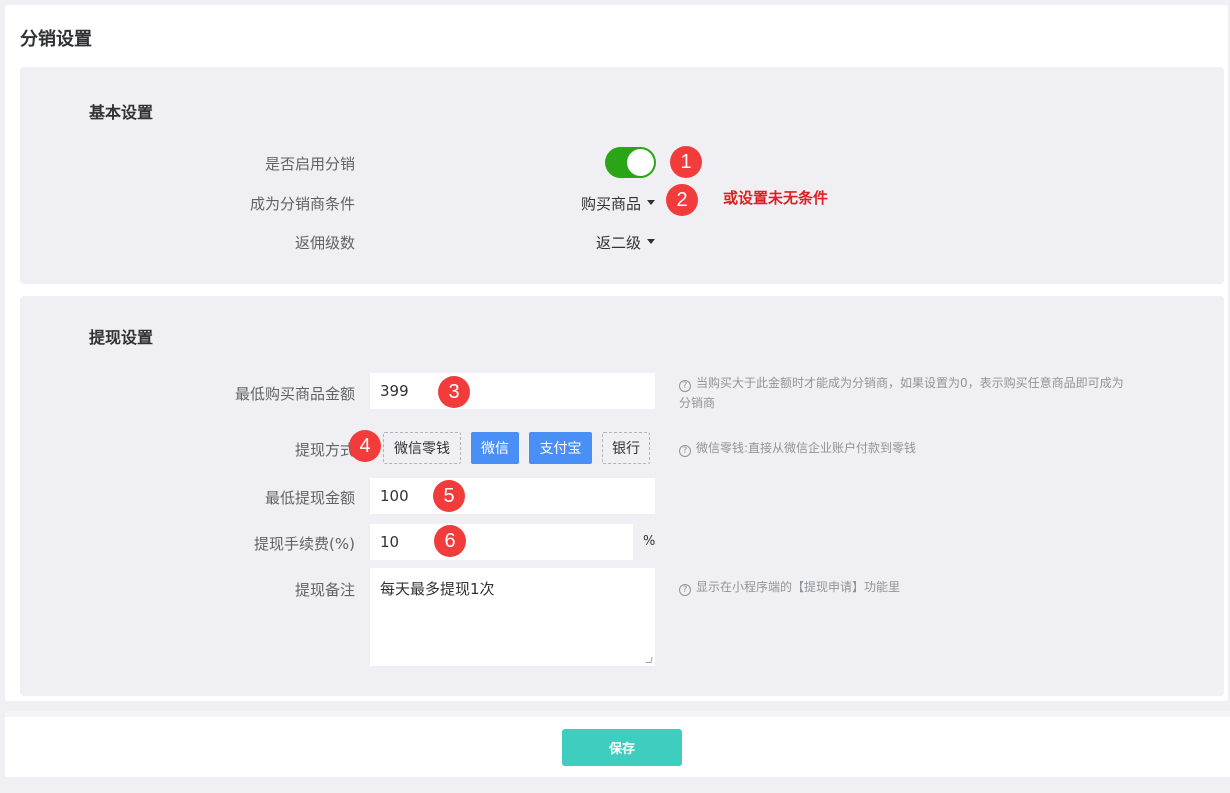  Describe the element at coordinates (422, 448) in the screenshot. I see `method-chip-wechat-change: 微信零钱` at that location.